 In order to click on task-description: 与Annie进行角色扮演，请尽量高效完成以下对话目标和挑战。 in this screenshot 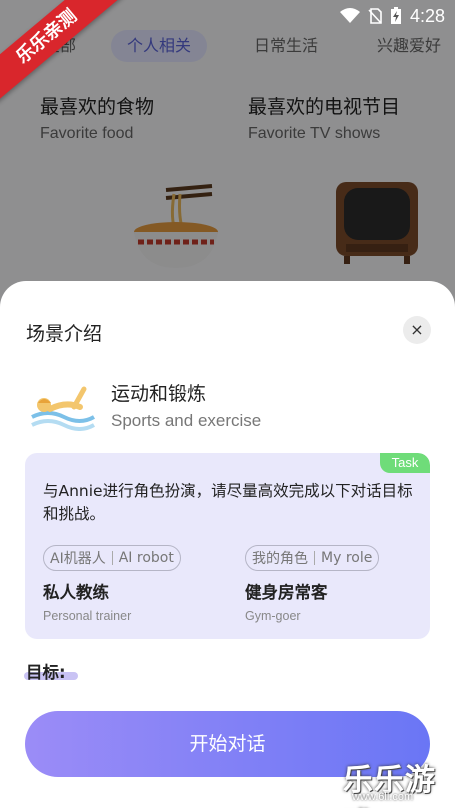, I will do `click(228, 502)`.